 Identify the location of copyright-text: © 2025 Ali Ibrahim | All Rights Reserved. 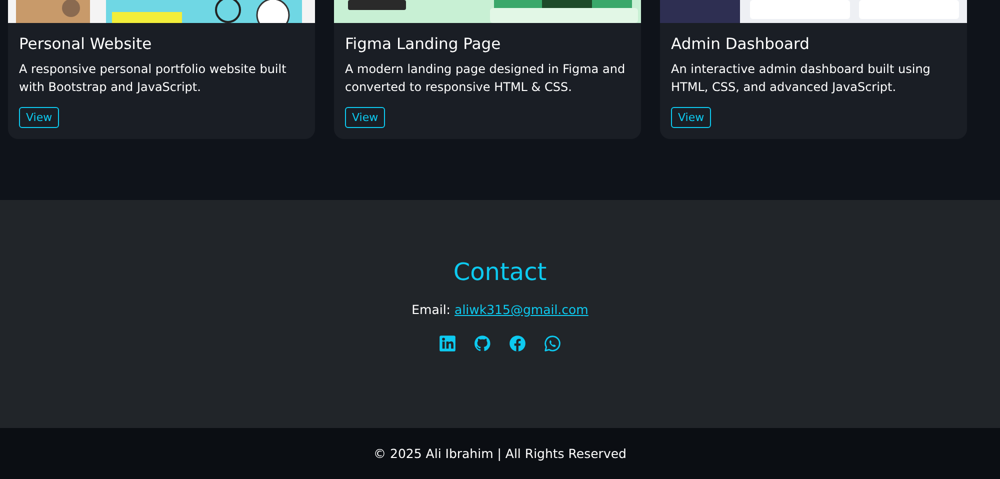
(500, 453).